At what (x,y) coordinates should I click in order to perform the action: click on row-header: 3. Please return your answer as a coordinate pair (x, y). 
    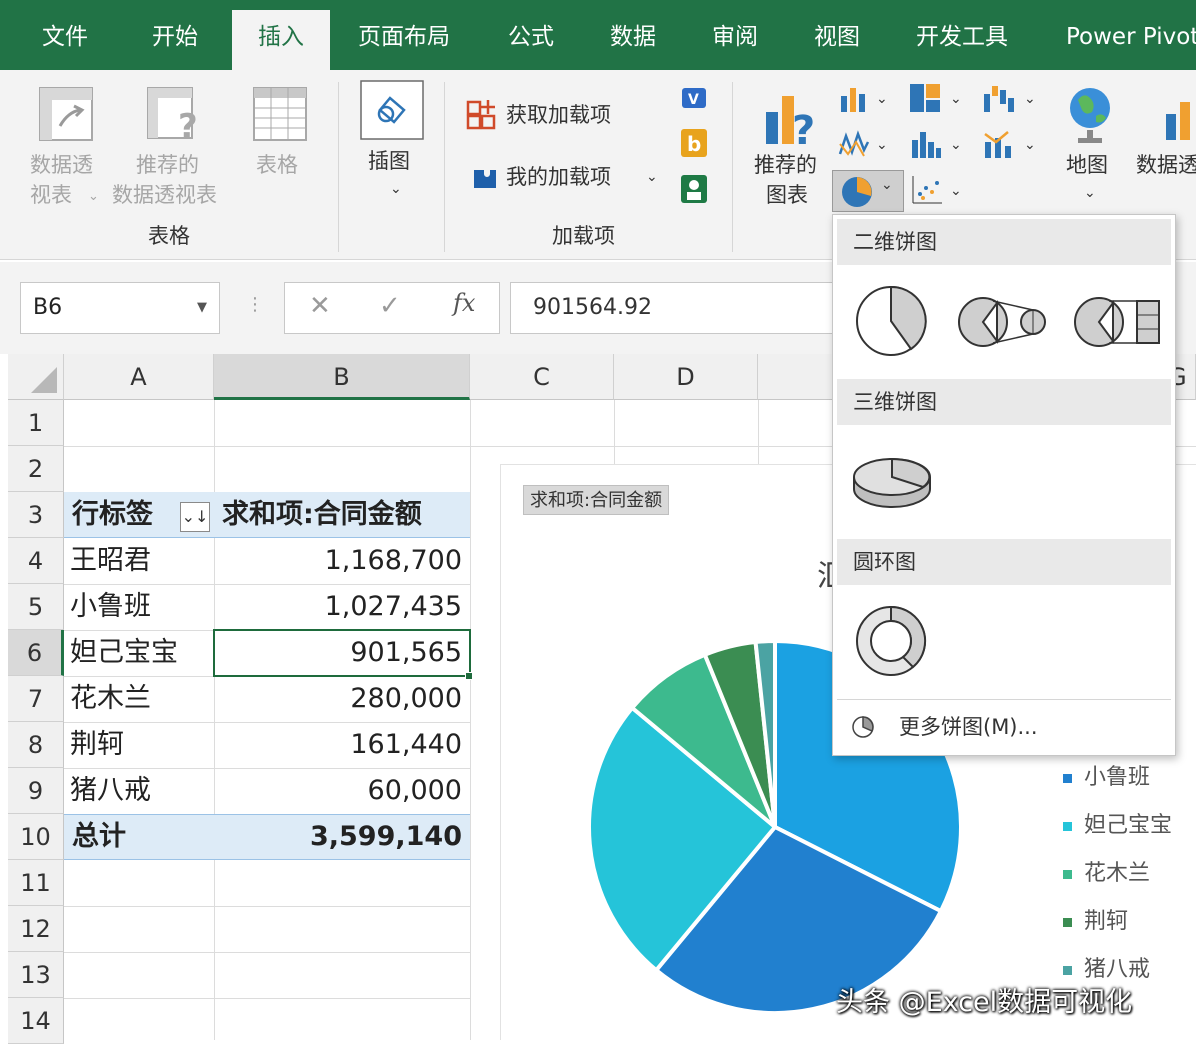
    Looking at the image, I should click on (36, 515).